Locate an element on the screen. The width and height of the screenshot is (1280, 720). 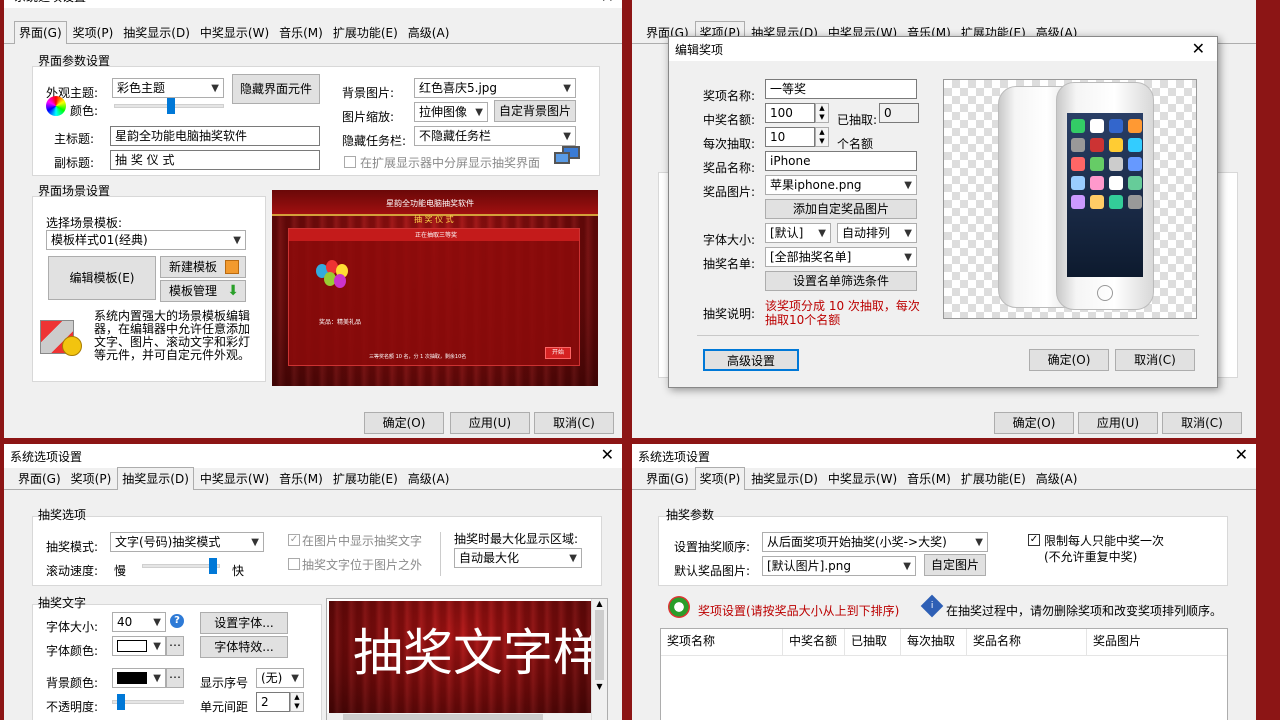
manage-template-button: 模板管理 ⬇ is located at coordinates (203, 291).